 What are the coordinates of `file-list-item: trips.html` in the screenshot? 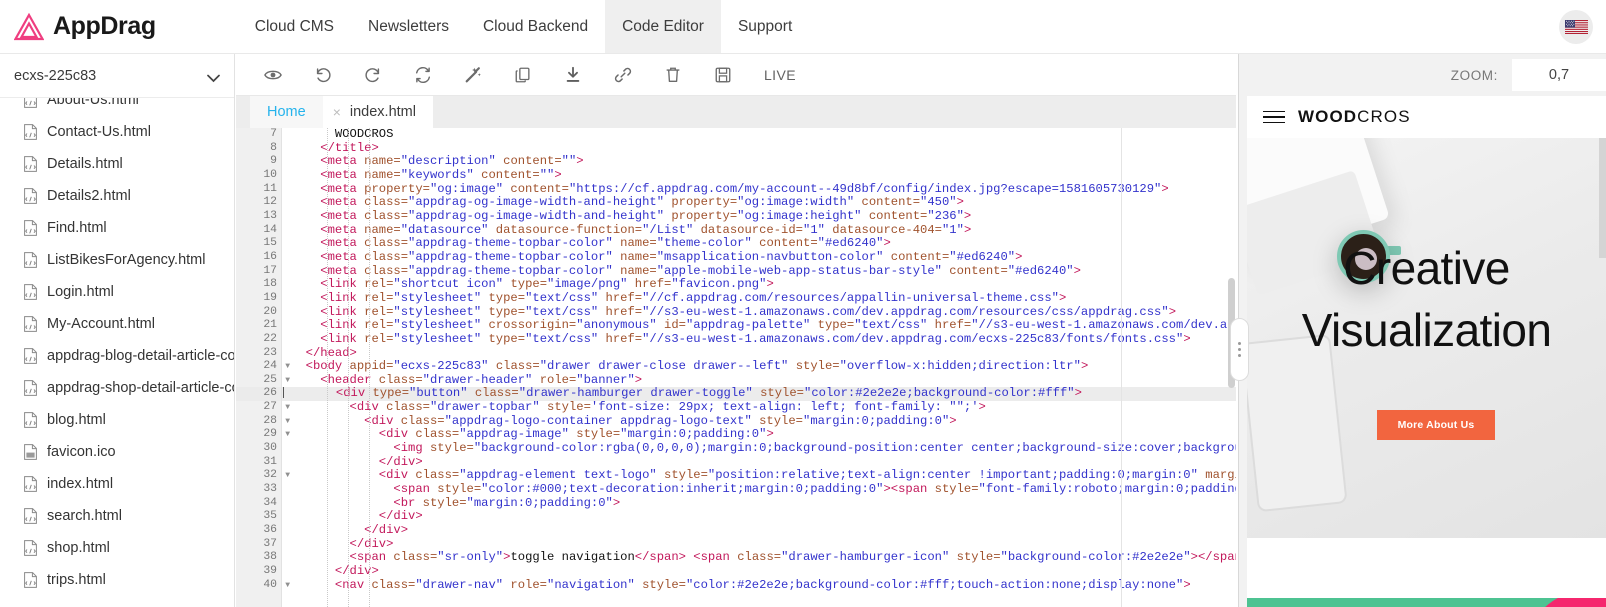 It's located at (117, 580).